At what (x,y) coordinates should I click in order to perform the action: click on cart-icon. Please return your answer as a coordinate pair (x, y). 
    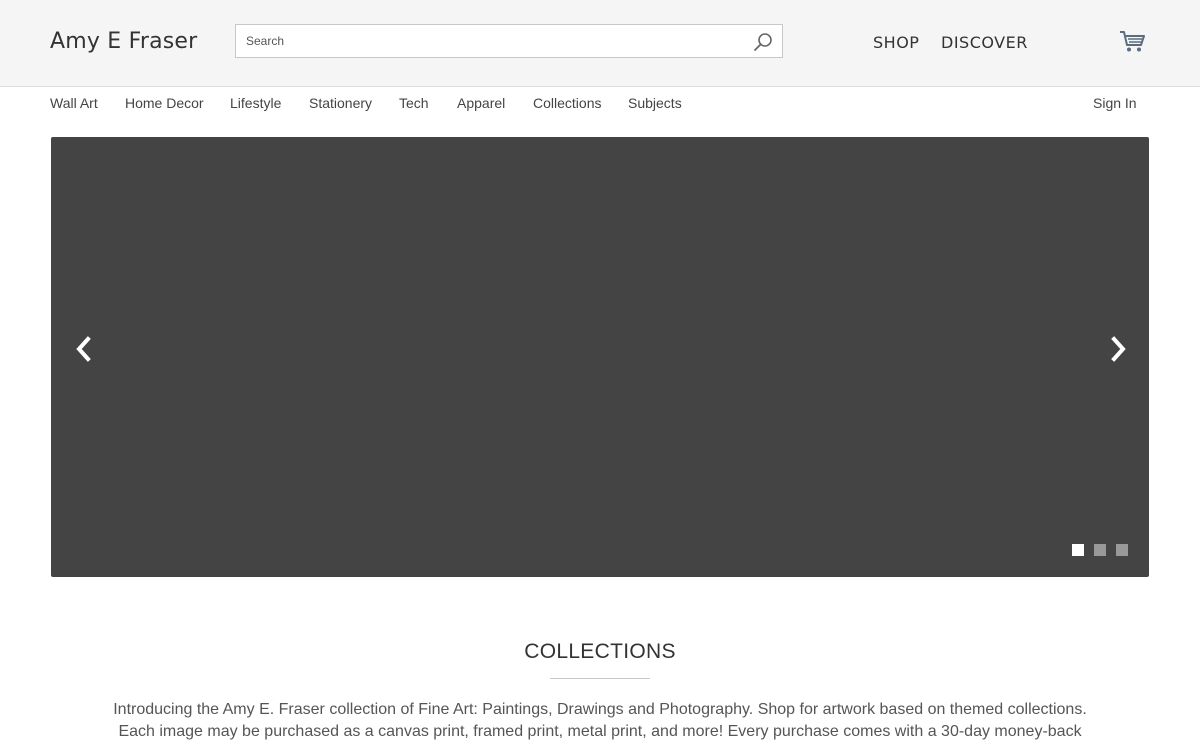
    Looking at the image, I should click on (1132, 41).